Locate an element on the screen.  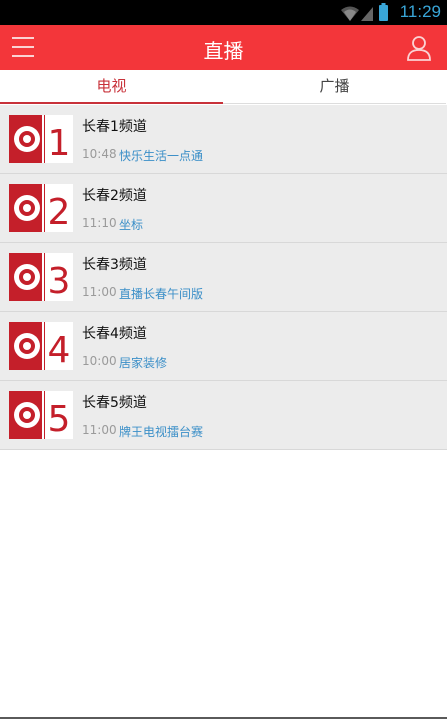
program-time: 10:00 is located at coordinates (99, 361).